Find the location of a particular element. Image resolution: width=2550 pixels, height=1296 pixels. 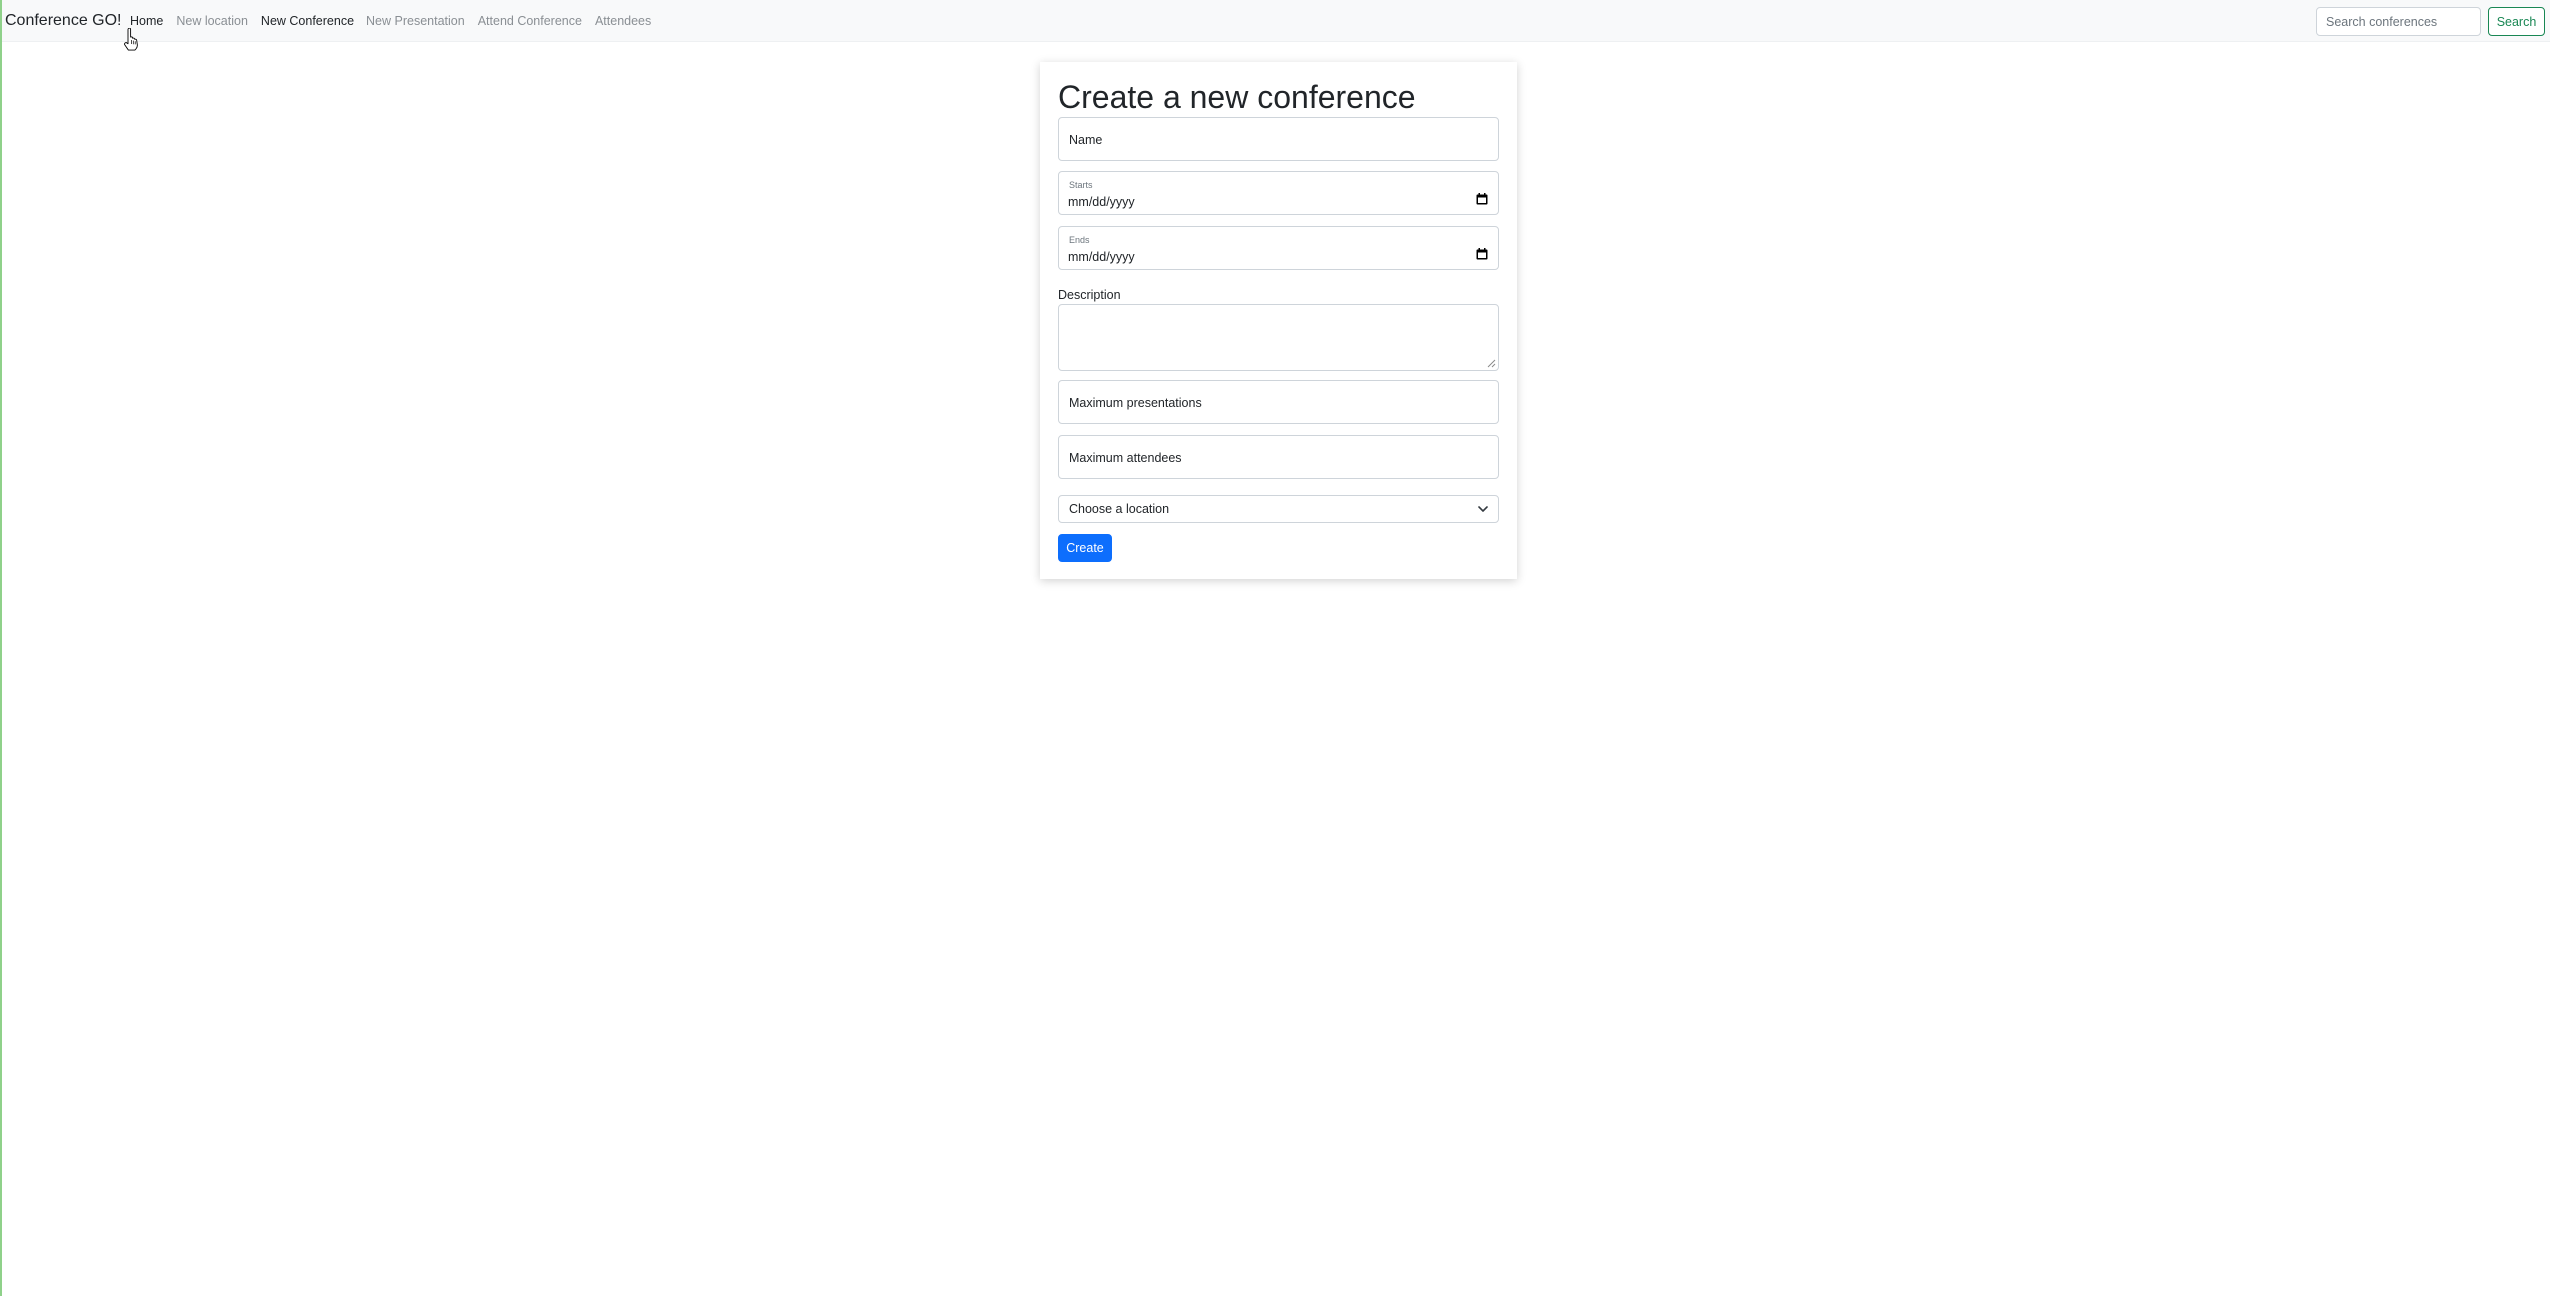

max-attendees-placeholder: Maximum attendees is located at coordinates (1125, 458).